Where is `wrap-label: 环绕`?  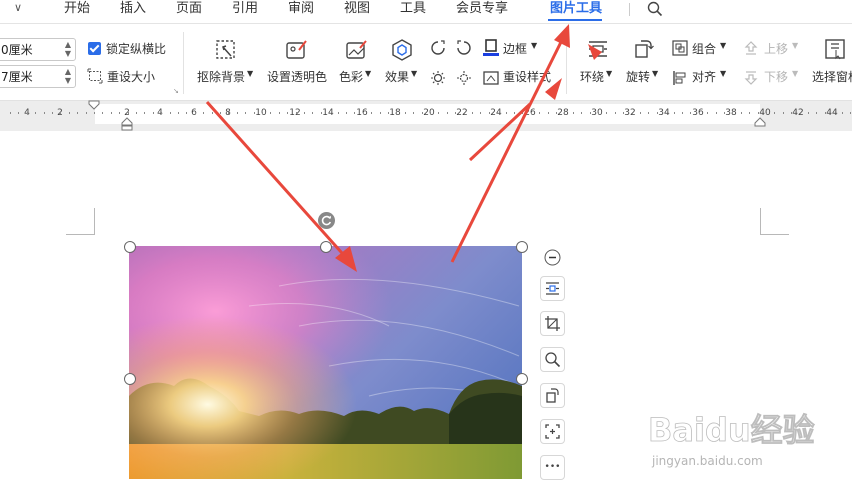
wrap-label: 环绕 is located at coordinates (592, 76).